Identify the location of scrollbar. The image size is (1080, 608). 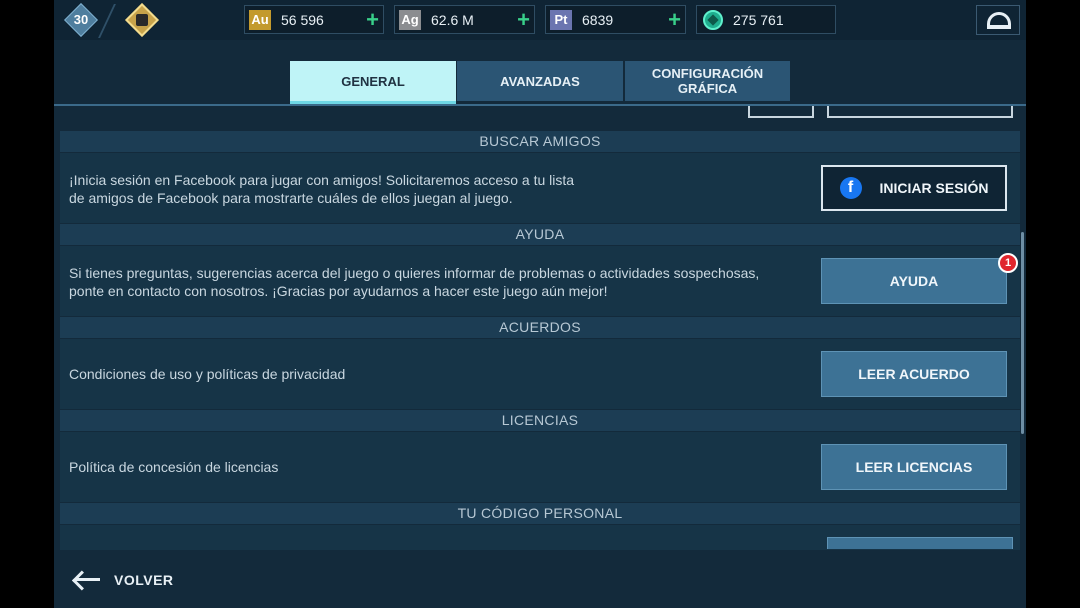
(1022, 333).